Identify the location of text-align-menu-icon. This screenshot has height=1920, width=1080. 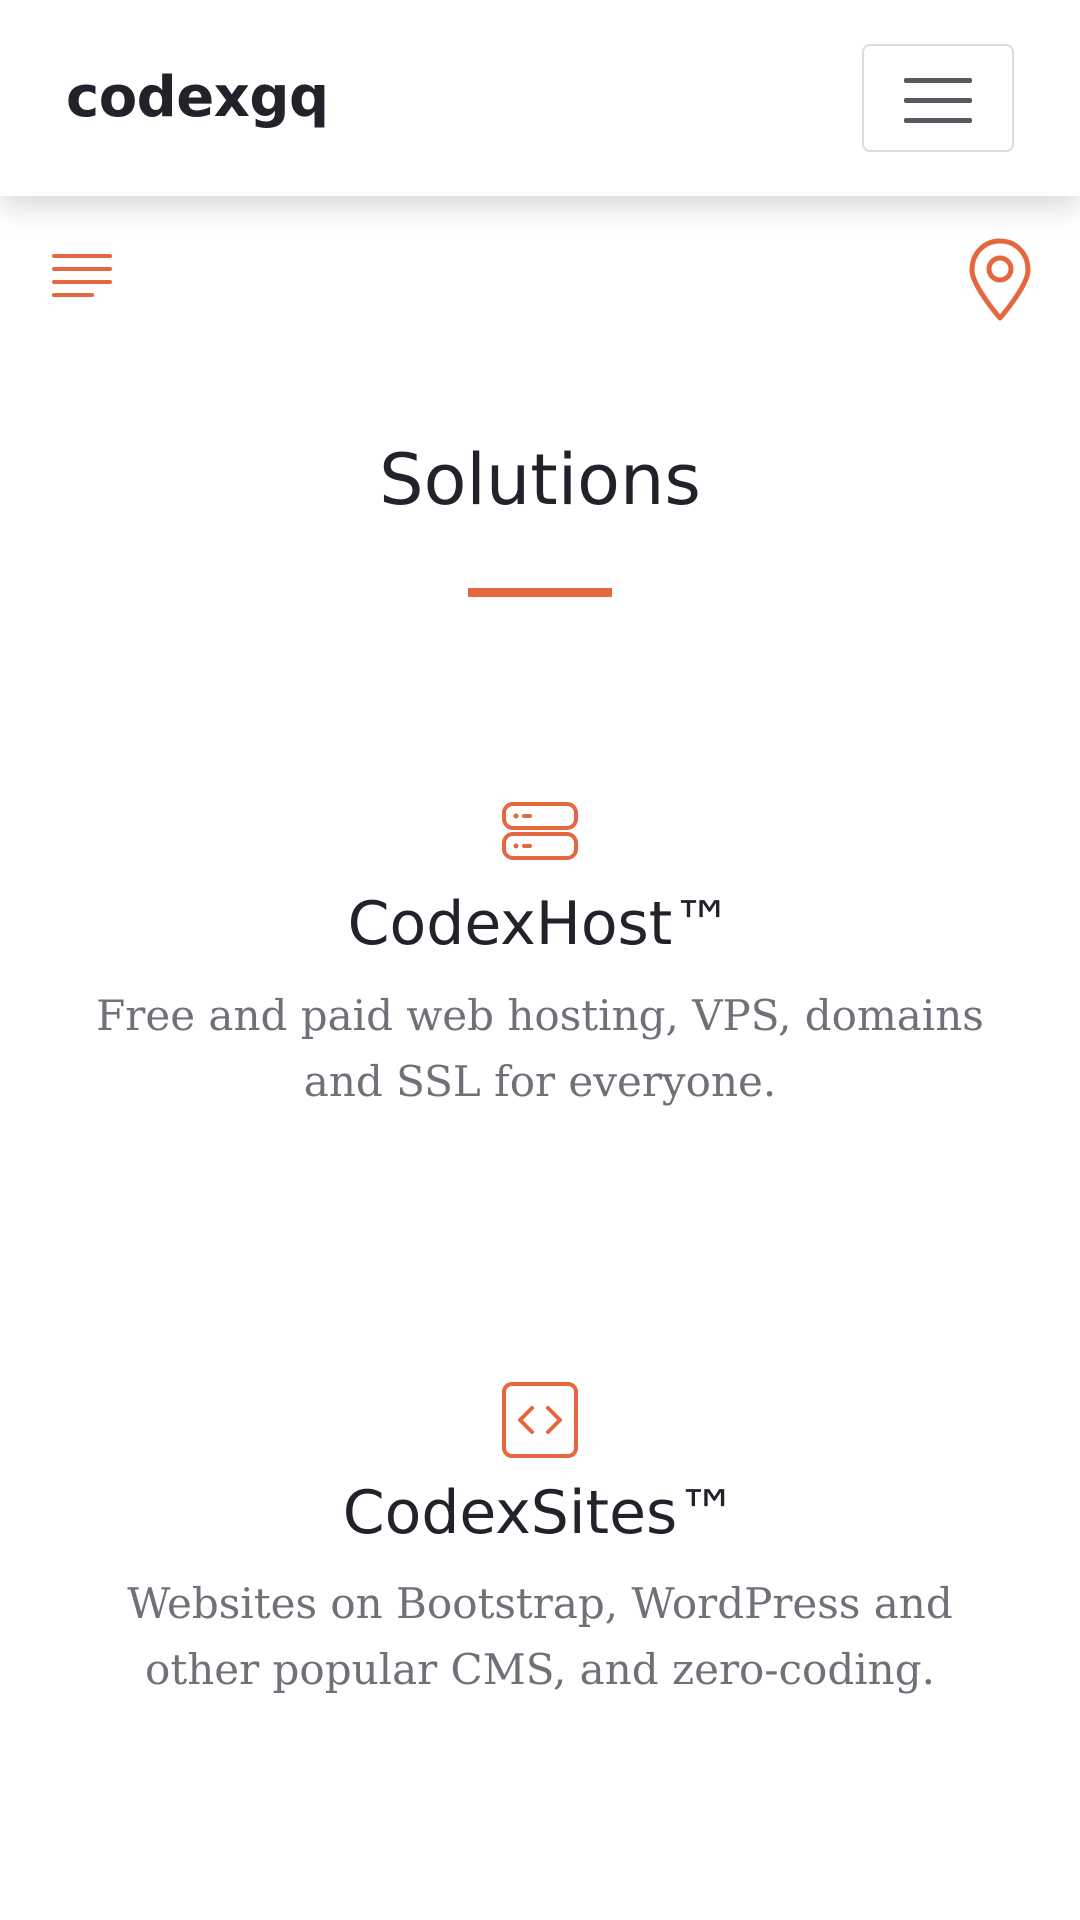
(82, 275).